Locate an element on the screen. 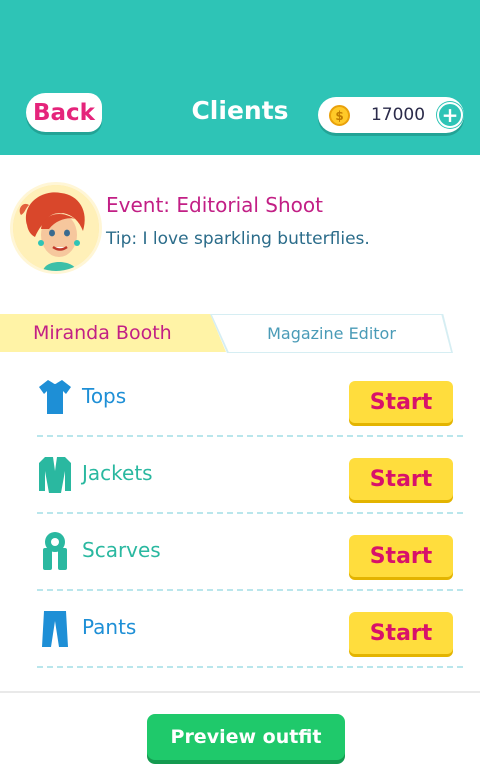 The height and width of the screenshot is (769, 480). category-row-pants: Pants Start is located at coordinates (250, 629).